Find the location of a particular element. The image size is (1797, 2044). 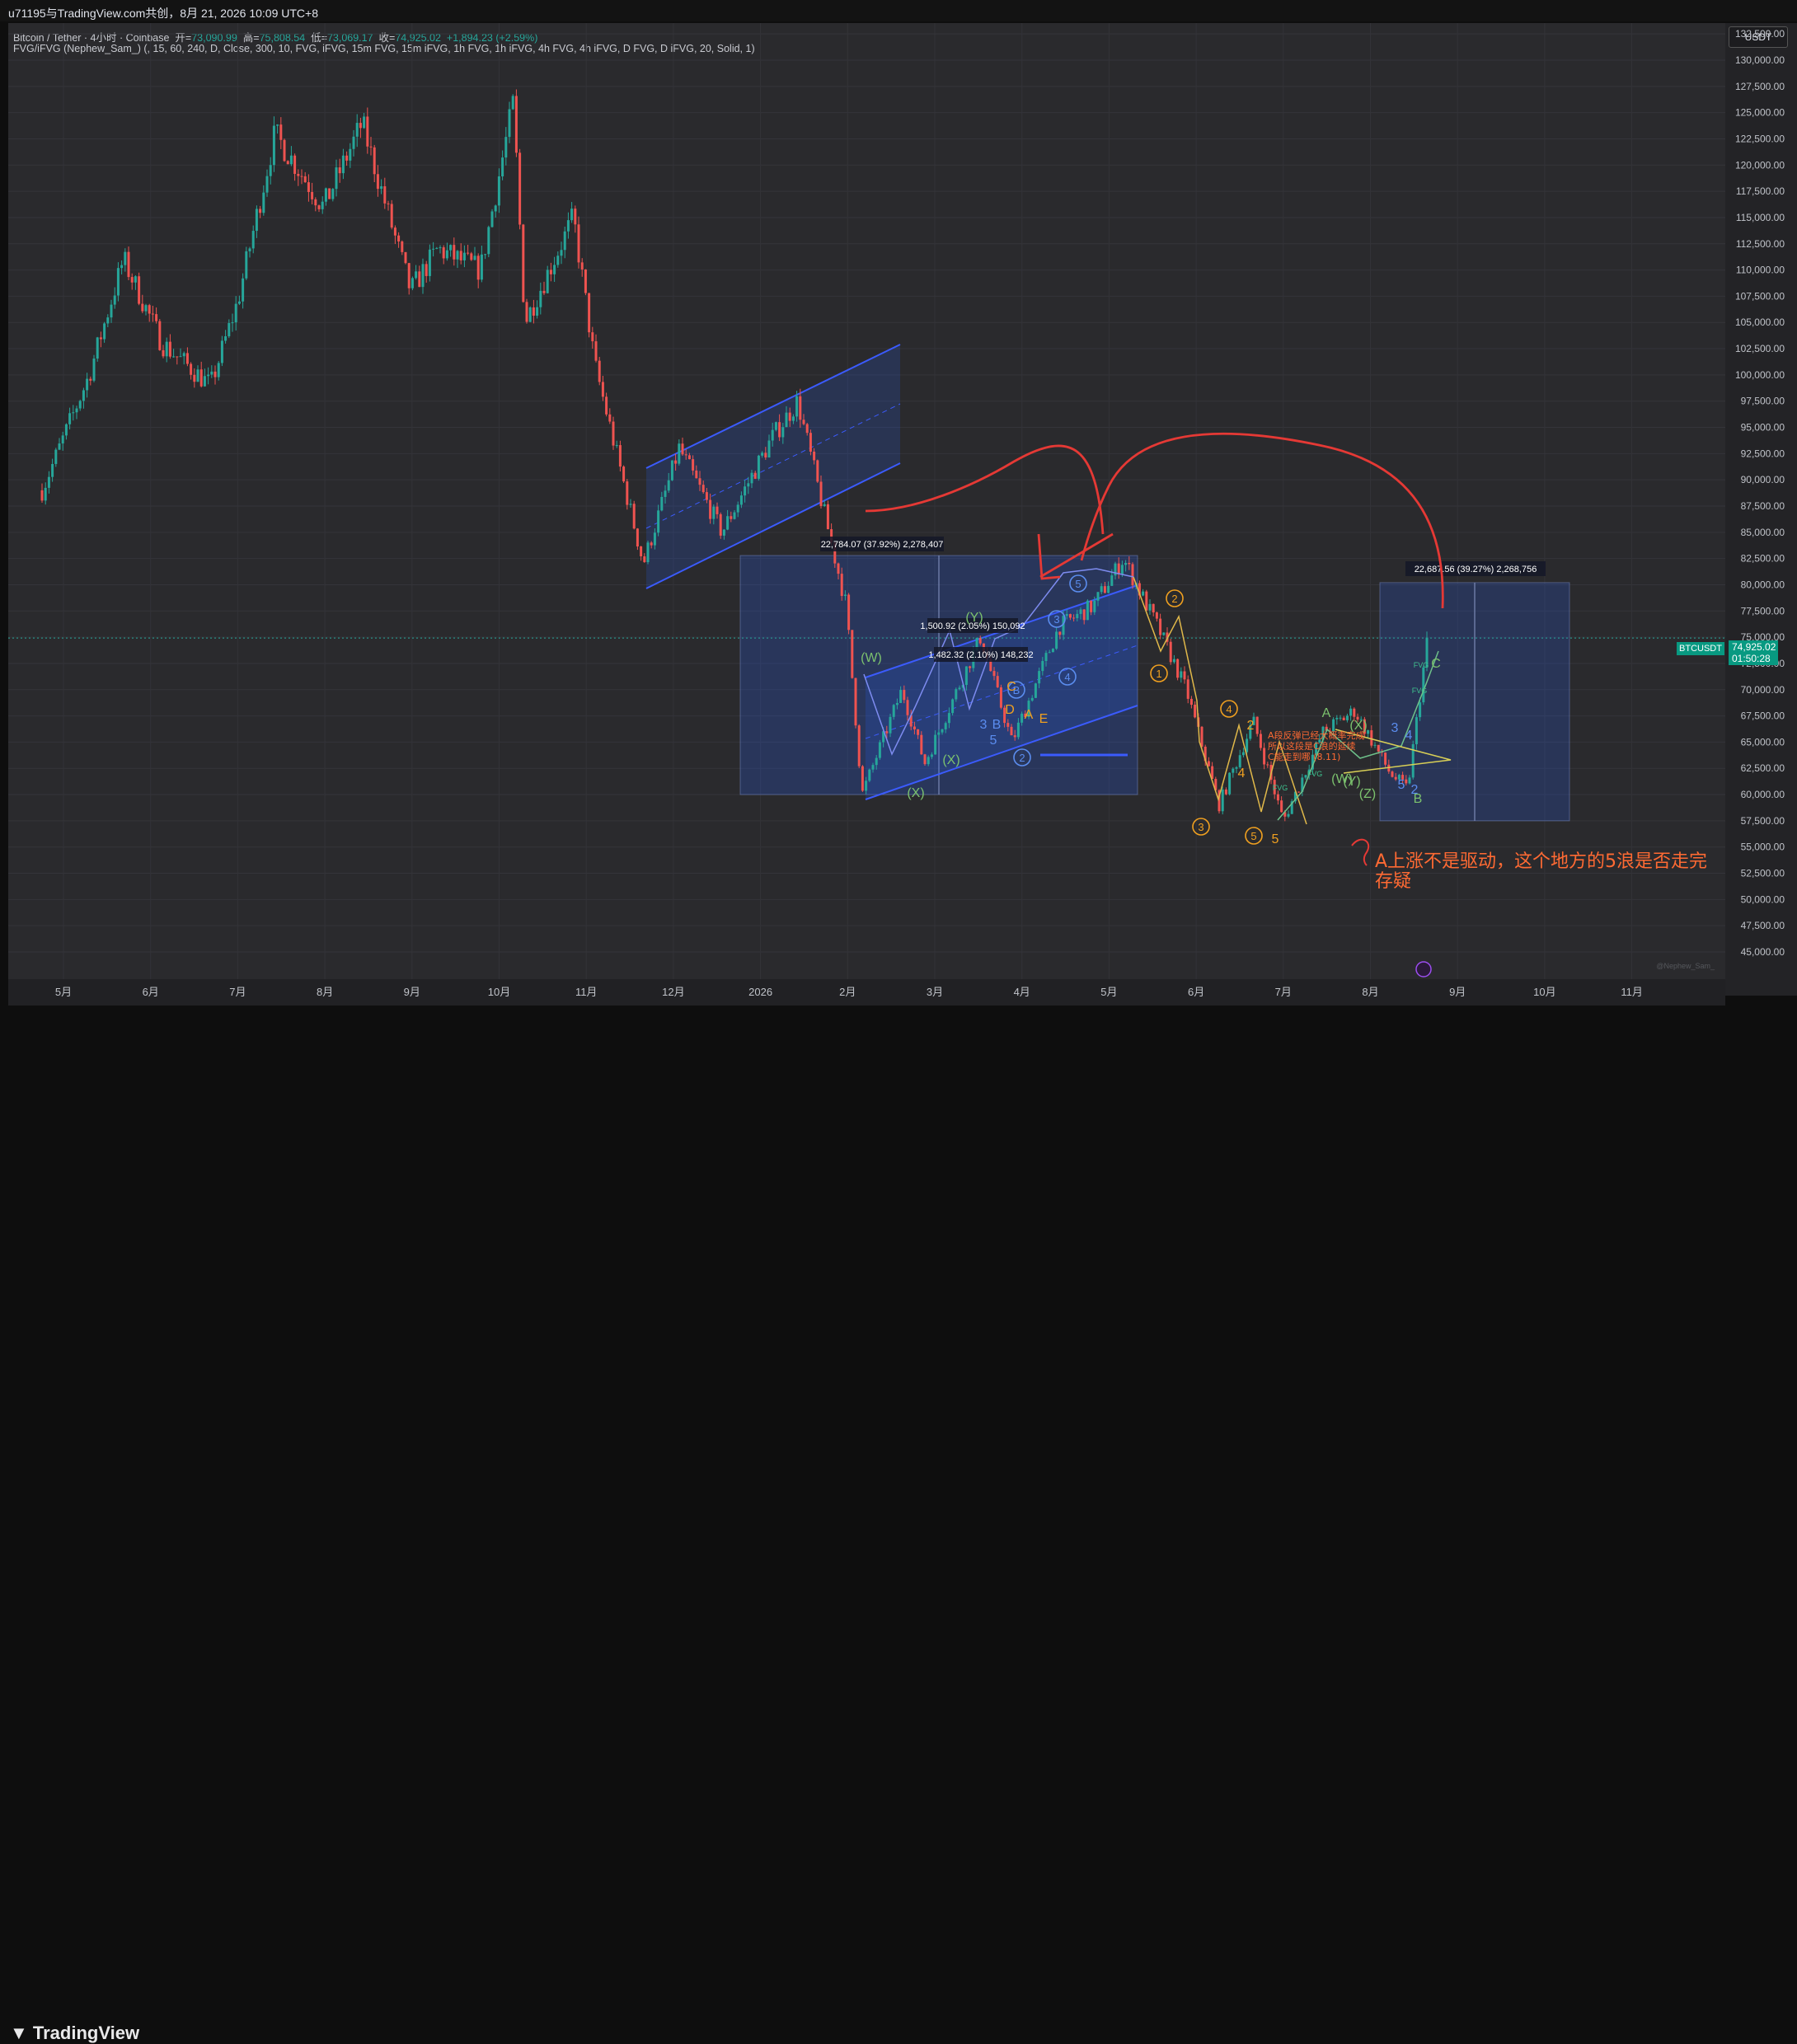

price-tick-label: 85,000.00 is located at coordinates (1763, 532).